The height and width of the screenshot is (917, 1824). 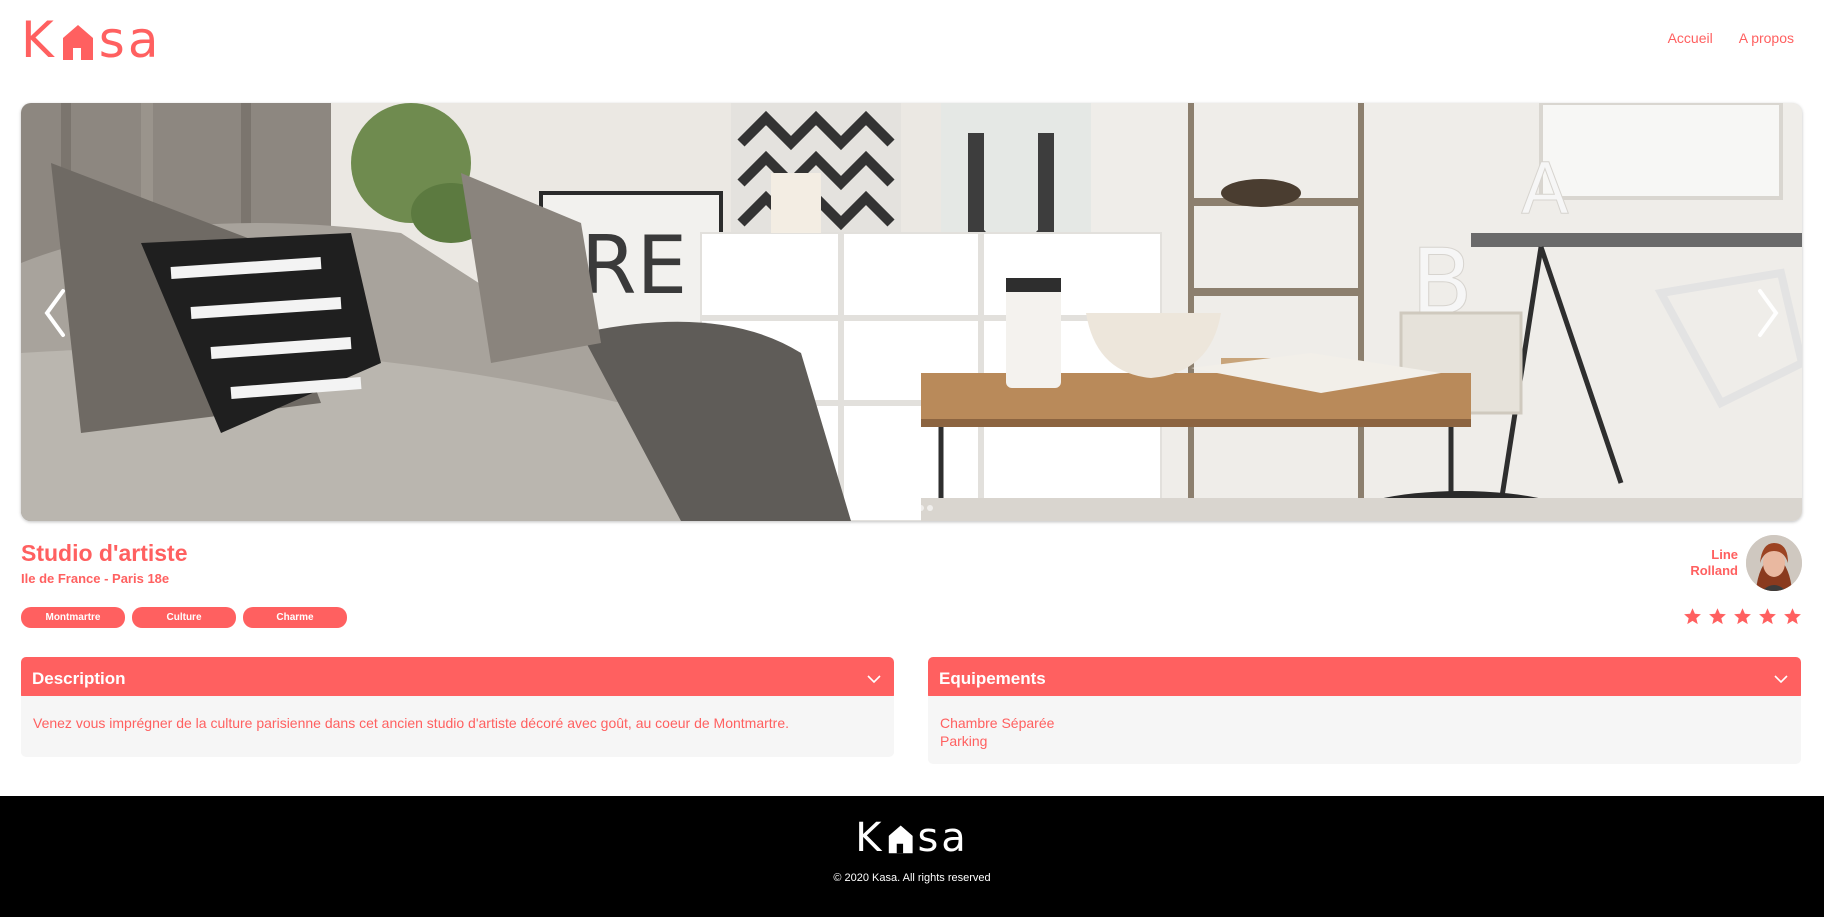 I want to click on host-last-name: Rolland, so click(x=1714, y=570).